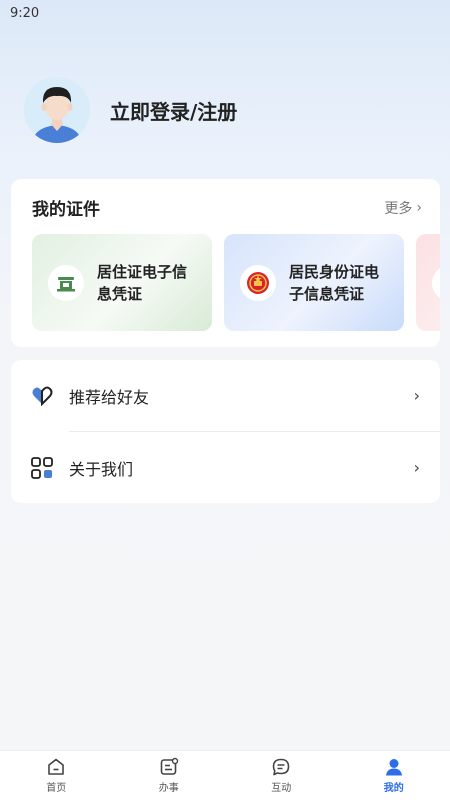  I want to click on bottom-tab-bar: 首页 办事 互动 我的, so click(225, 775).